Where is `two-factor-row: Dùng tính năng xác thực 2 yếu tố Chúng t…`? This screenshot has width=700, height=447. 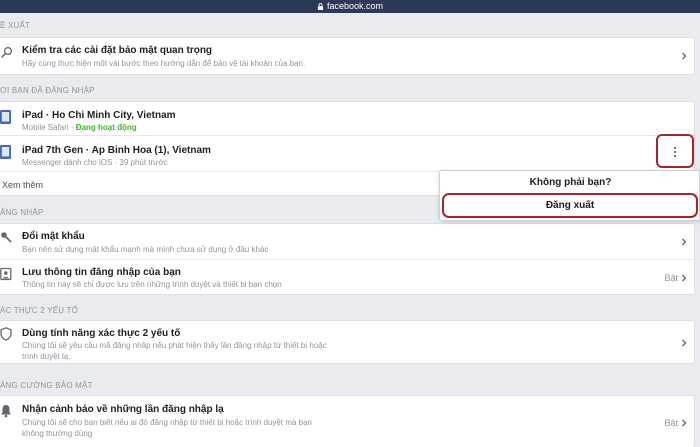
two-factor-row: Dùng tính năng xác thực 2 yếu tố Chúng t… is located at coordinates (347, 342).